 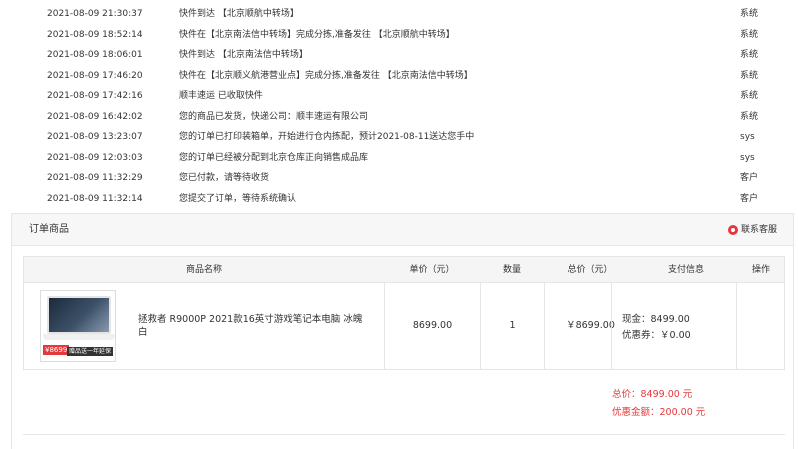 I want to click on contact-service-label: 联系客服, so click(x=758, y=230).